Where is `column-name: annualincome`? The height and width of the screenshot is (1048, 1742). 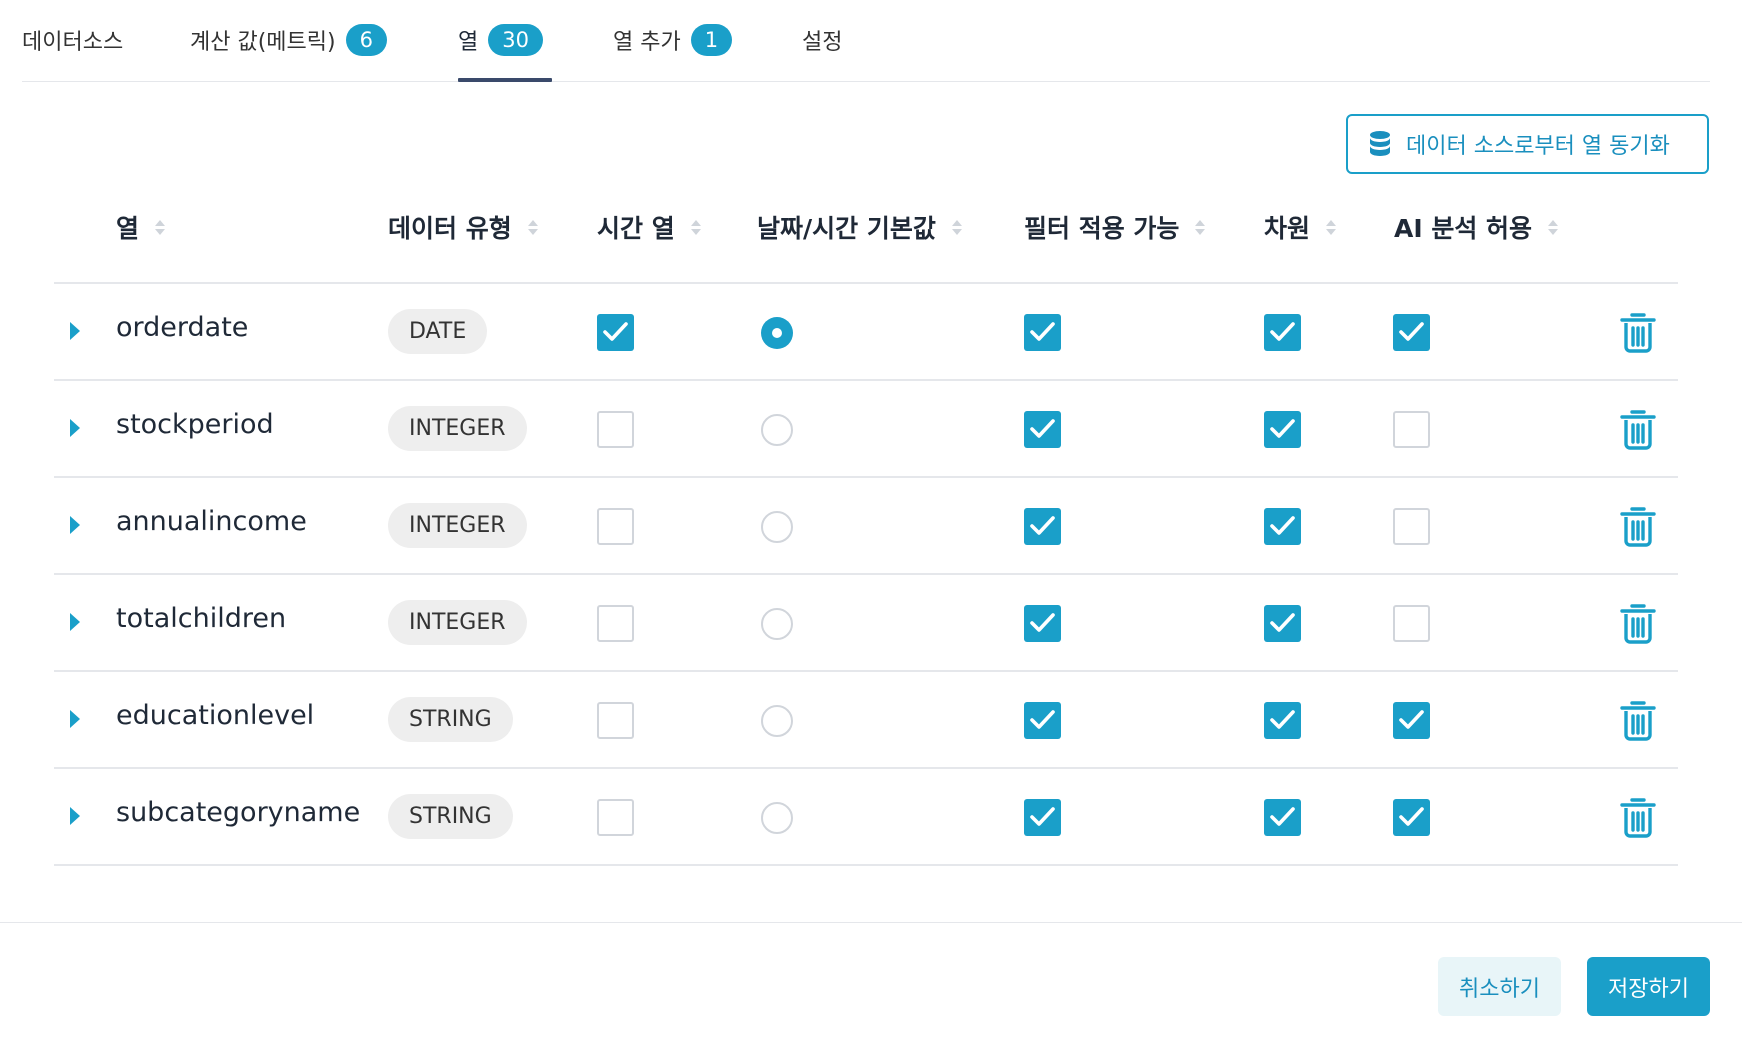
column-name: annualincome is located at coordinates (211, 521).